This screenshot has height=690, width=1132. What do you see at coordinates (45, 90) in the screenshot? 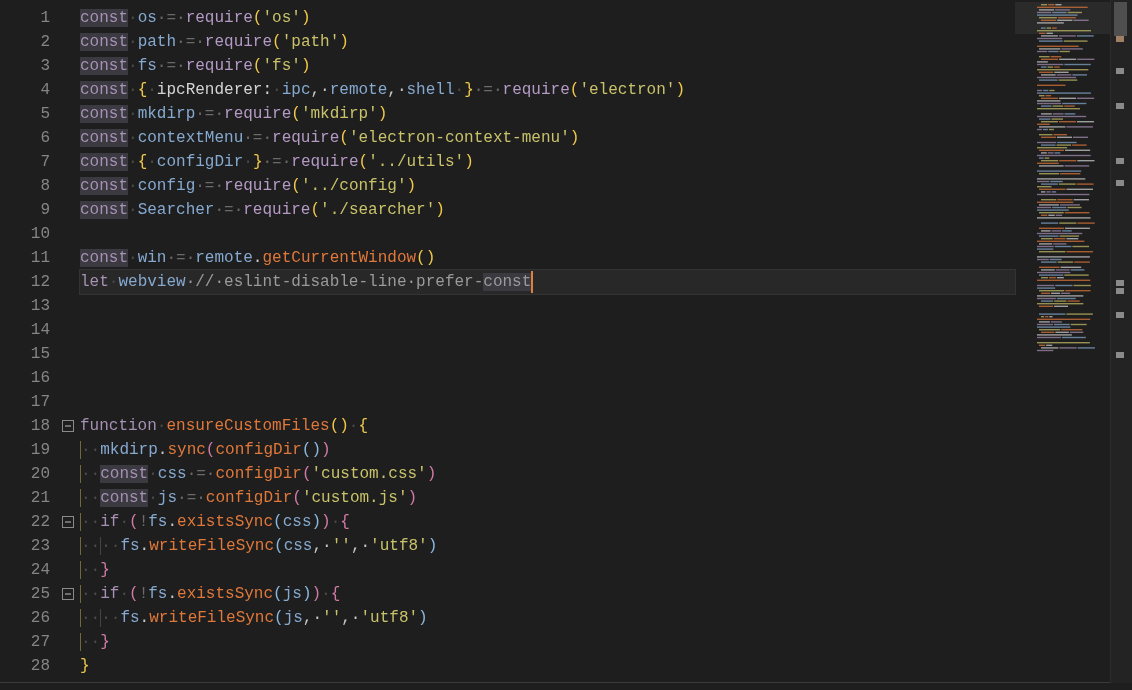
I see `line-number: 4` at bounding box center [45, 90].